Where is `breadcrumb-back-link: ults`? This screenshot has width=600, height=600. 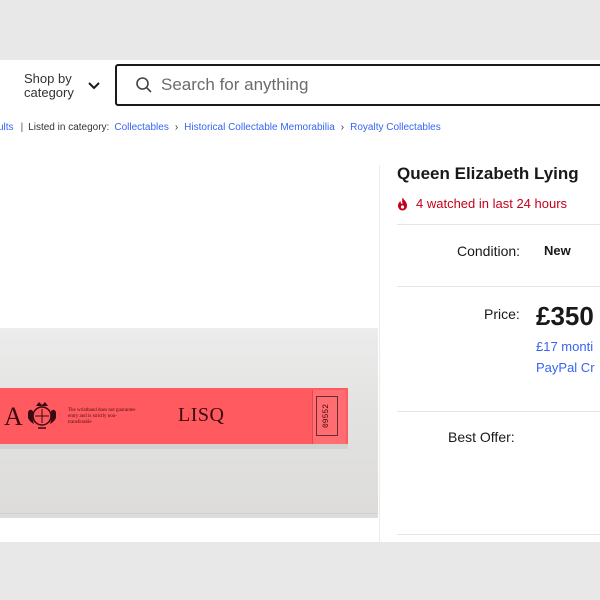
breadcrumb-back-link: ults is located at coordinates (7, 127).